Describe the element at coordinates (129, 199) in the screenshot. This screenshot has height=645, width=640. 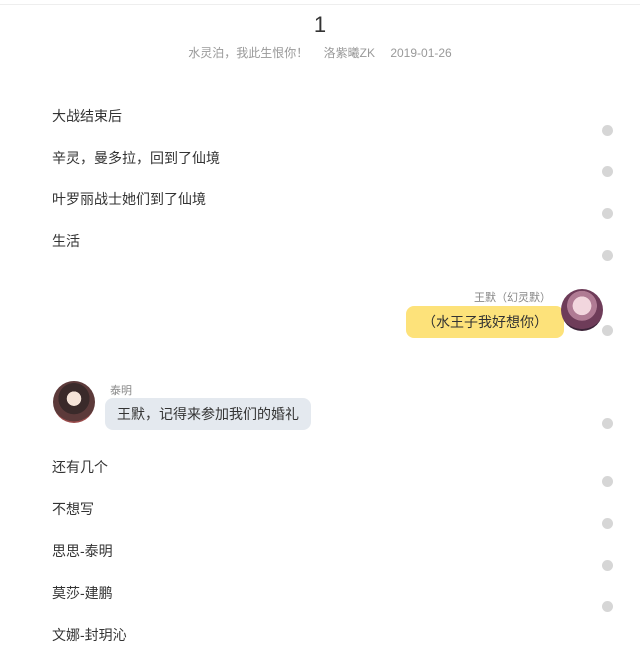
I see `paragraph: 叶罗丽战士她们到了仙境` at that location.